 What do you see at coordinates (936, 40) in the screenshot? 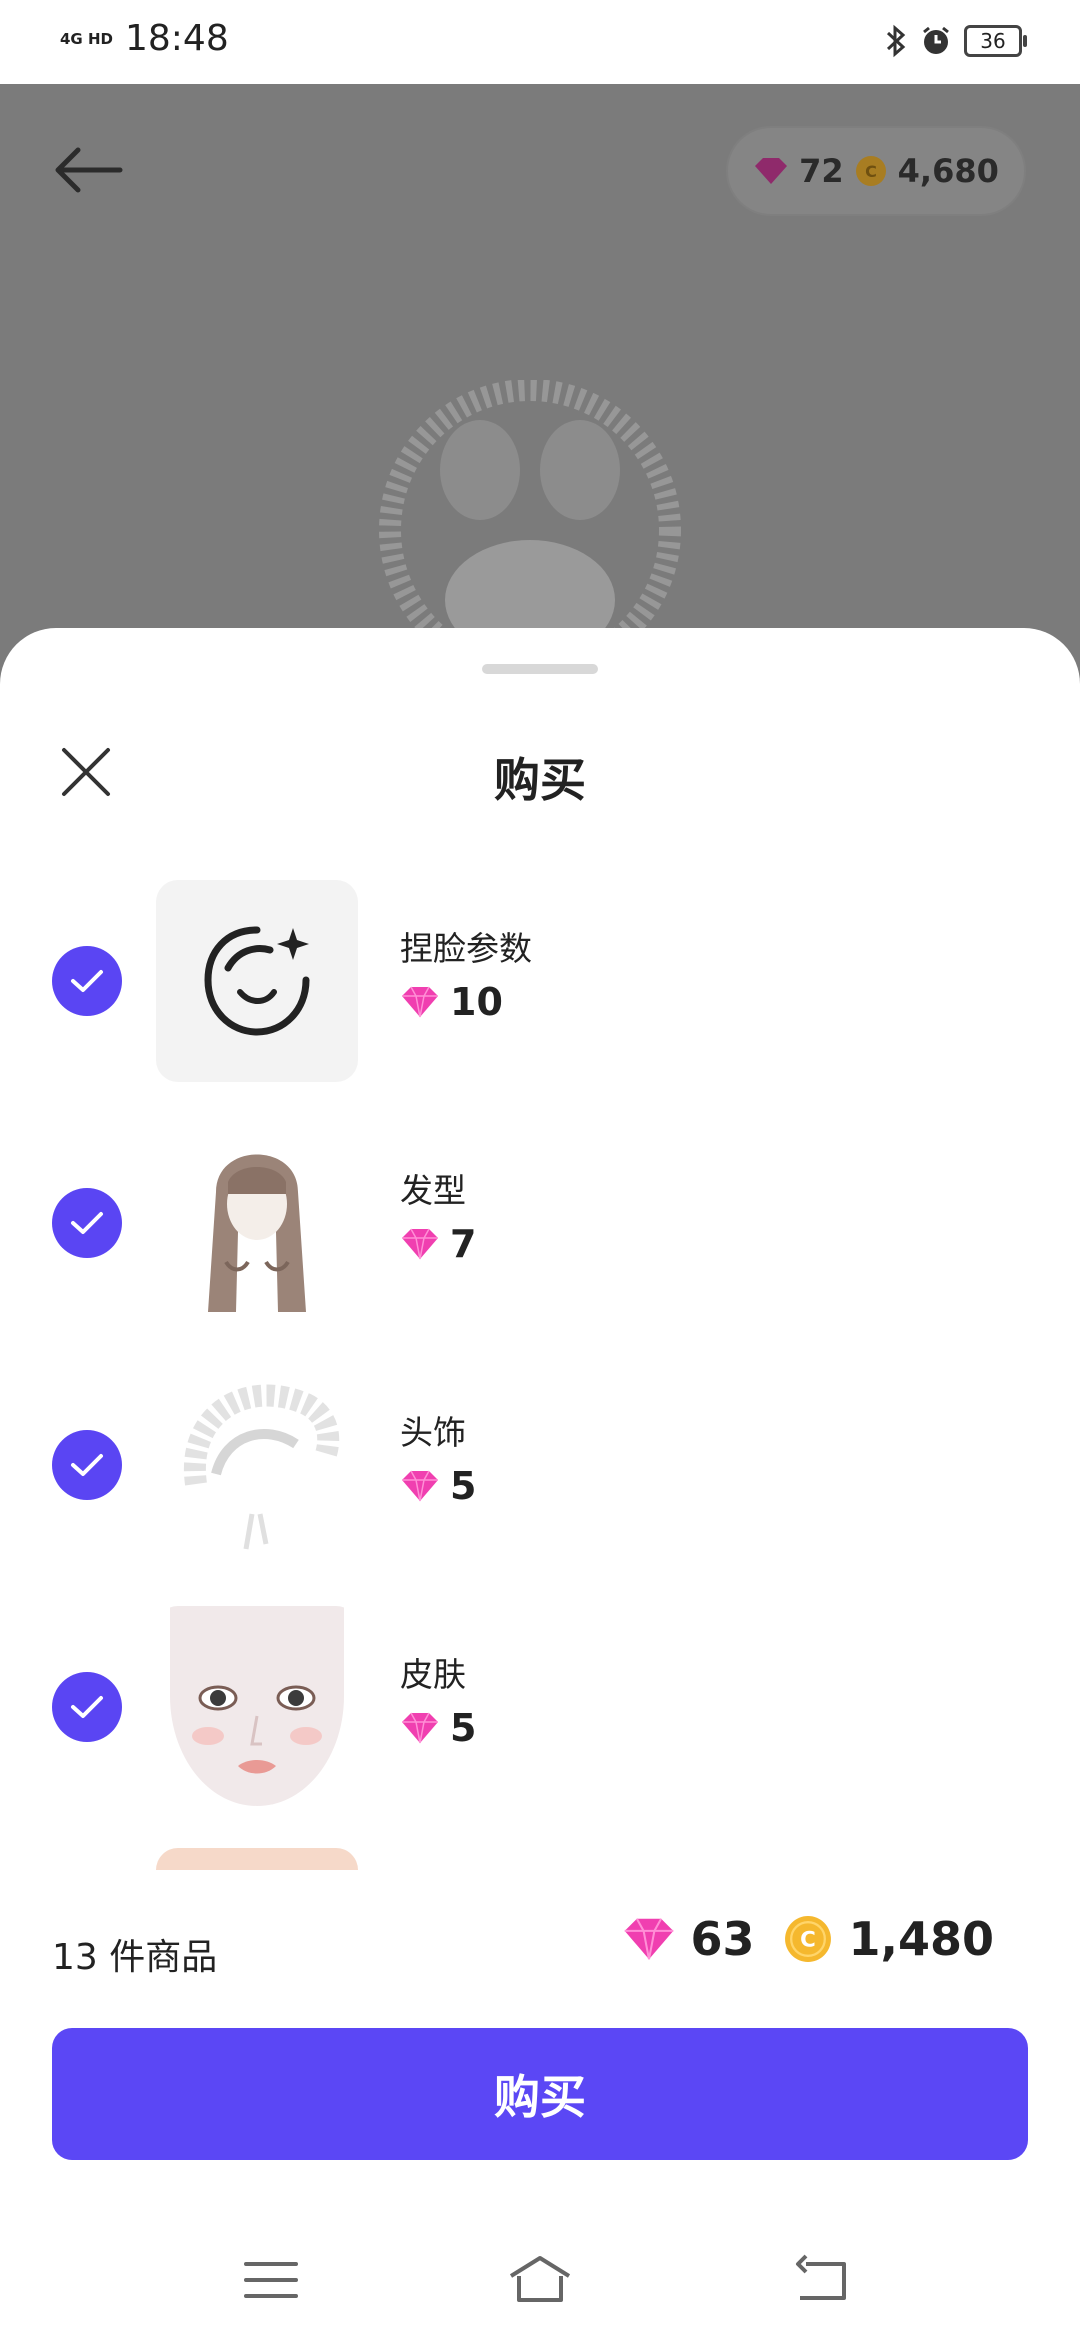
I see `alarm-icon` at bounding box center [936, 40].